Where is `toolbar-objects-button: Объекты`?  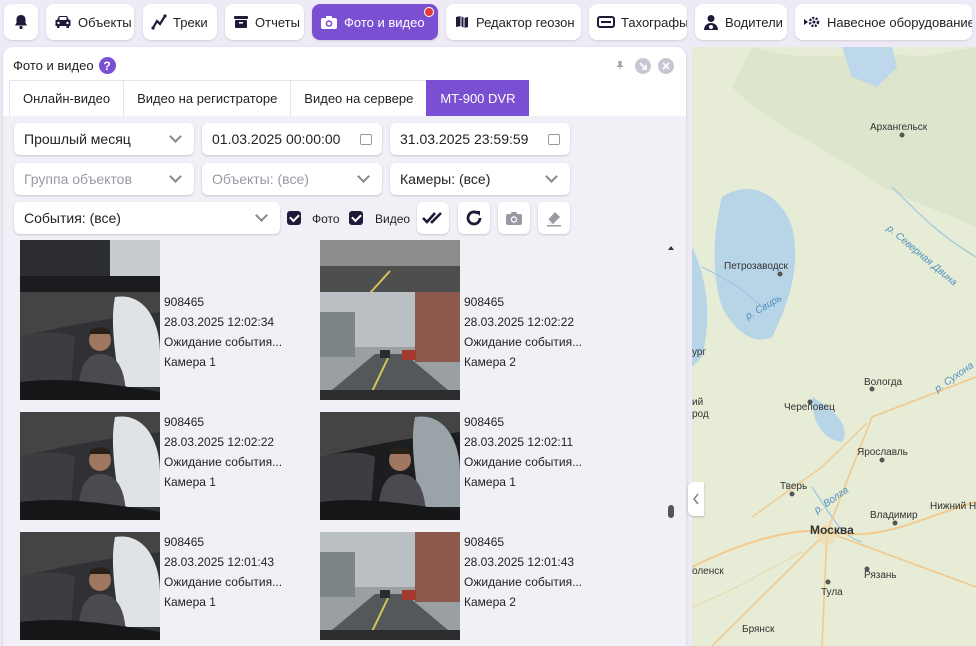 toolbar-objects-button: Объекты is located at coordinates (90, 22).